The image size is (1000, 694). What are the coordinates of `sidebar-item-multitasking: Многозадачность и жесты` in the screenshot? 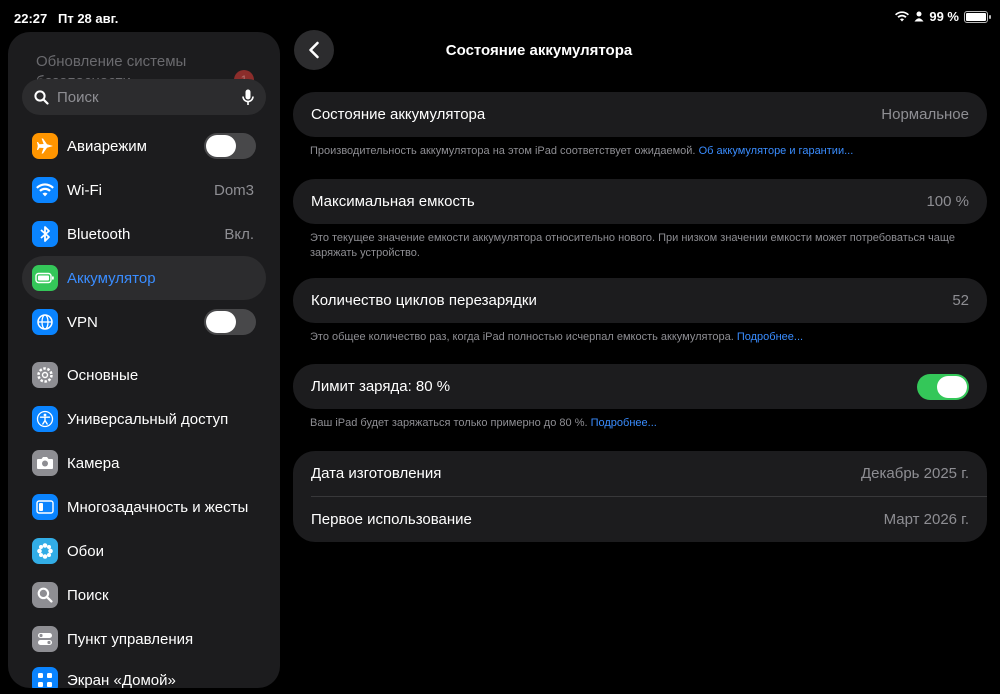 It's located at (144, 507).